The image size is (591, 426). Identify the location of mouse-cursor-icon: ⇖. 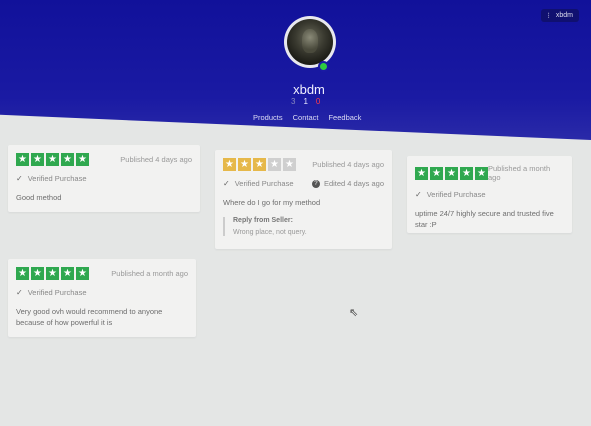
(354, 313).